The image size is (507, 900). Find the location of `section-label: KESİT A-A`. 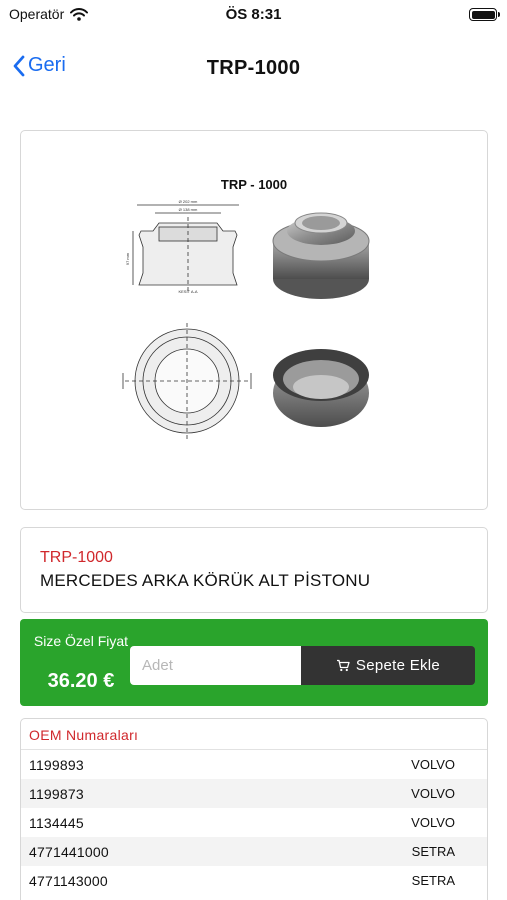

section-label: KESİT A-A is located at coordinates (187, 291).